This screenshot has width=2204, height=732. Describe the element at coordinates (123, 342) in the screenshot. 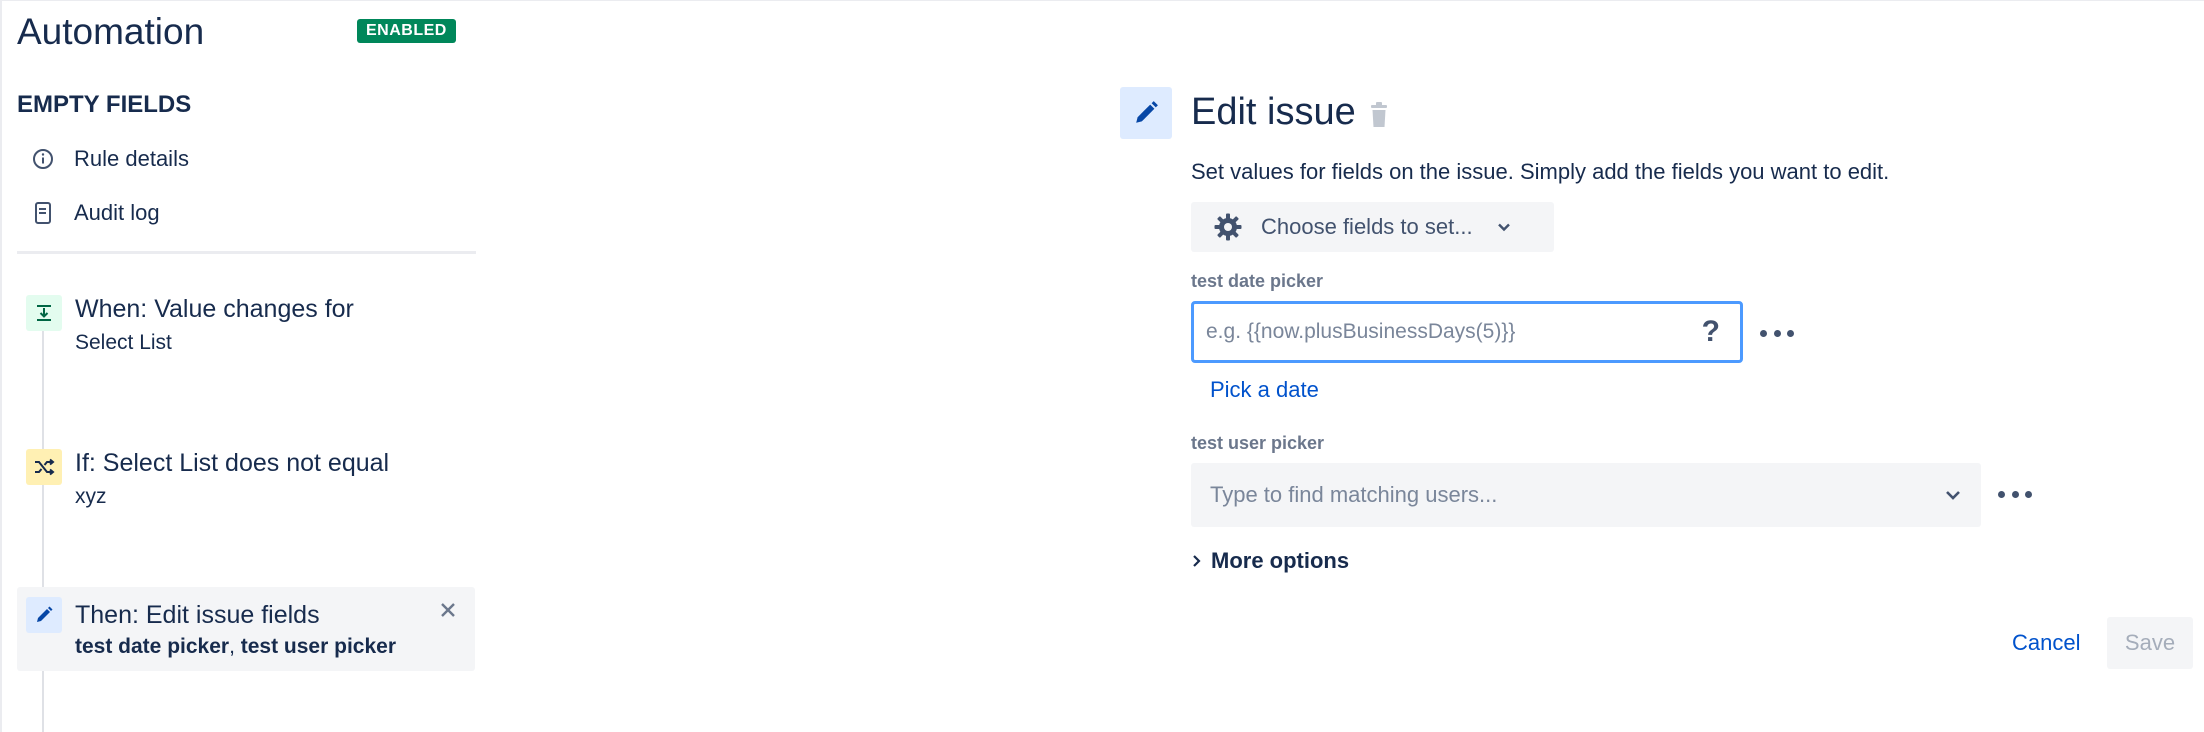

I see `step-trigger-subtitle: Select List` at that location.